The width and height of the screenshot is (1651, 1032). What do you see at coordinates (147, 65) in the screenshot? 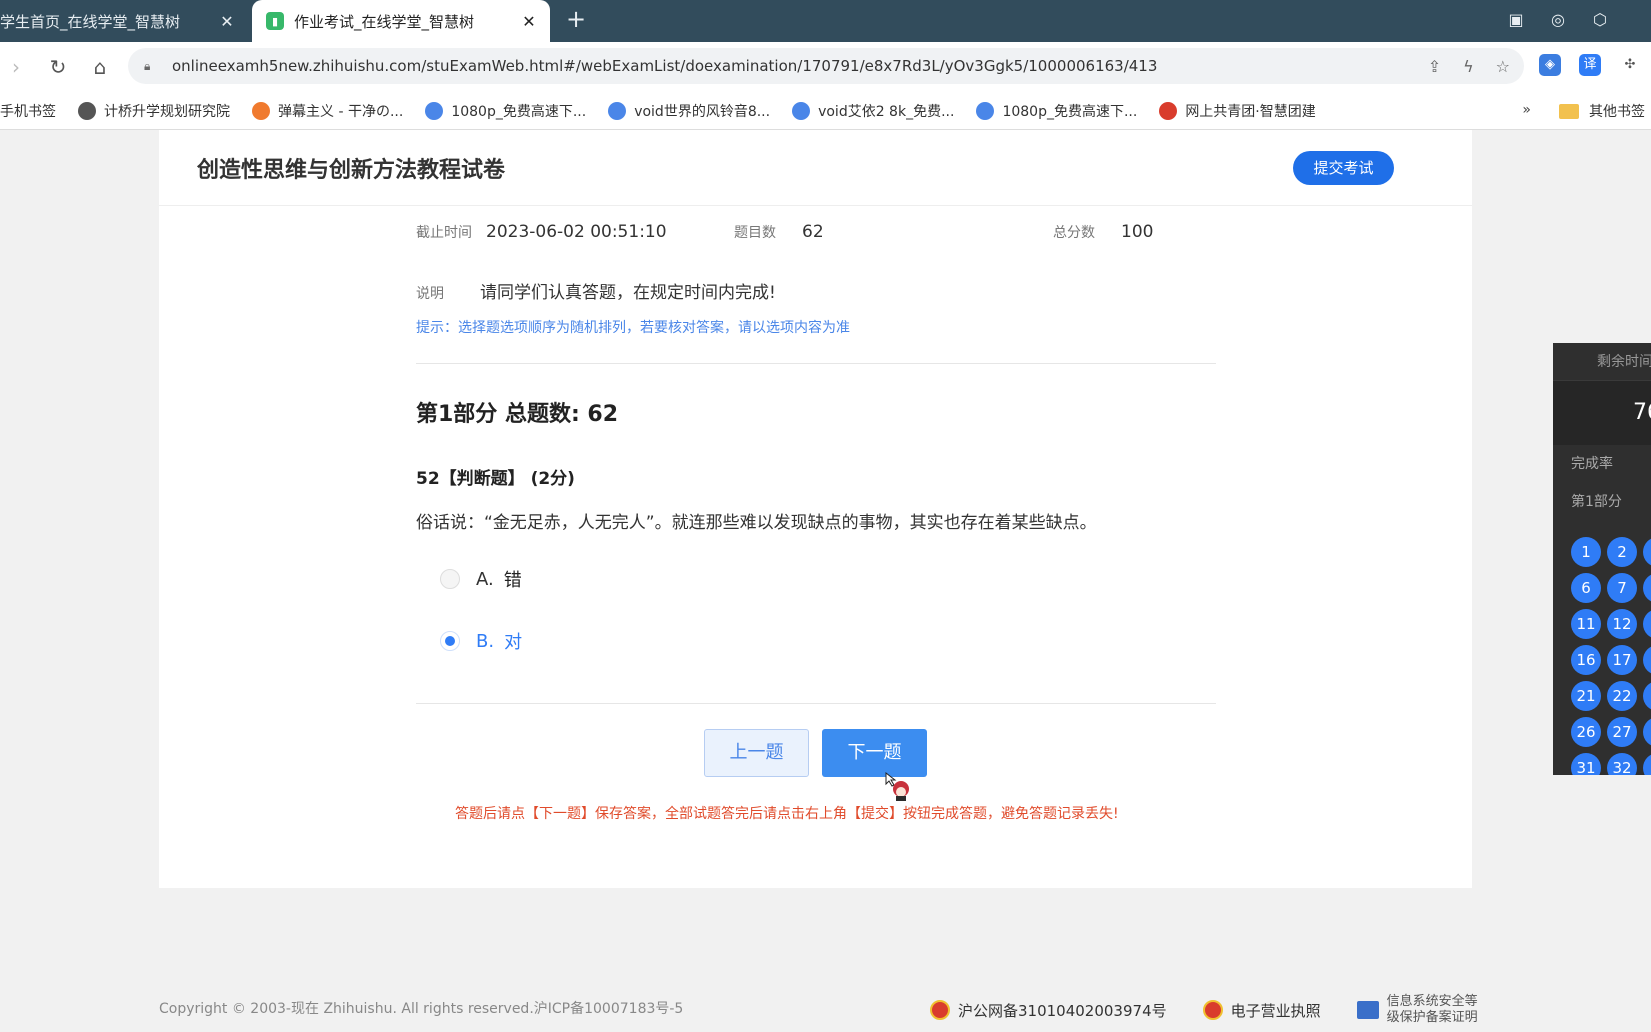
I see `lock-icon: 🔒︎` at bounding box center [147, 65].